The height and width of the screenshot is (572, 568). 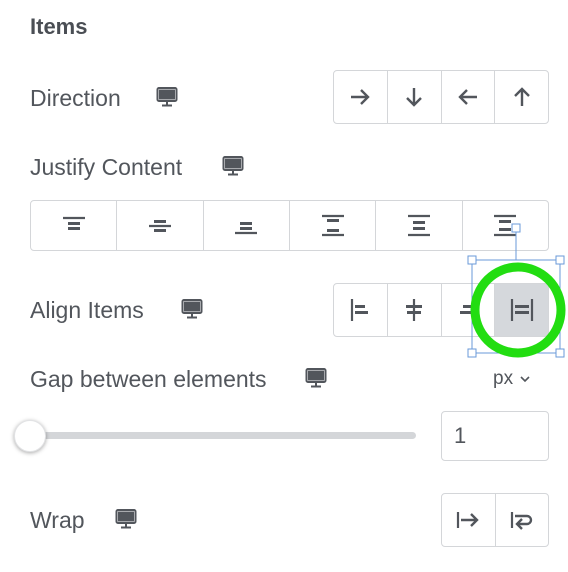 I want to click on justify-space-between-icon, so click(x=332, y=225).